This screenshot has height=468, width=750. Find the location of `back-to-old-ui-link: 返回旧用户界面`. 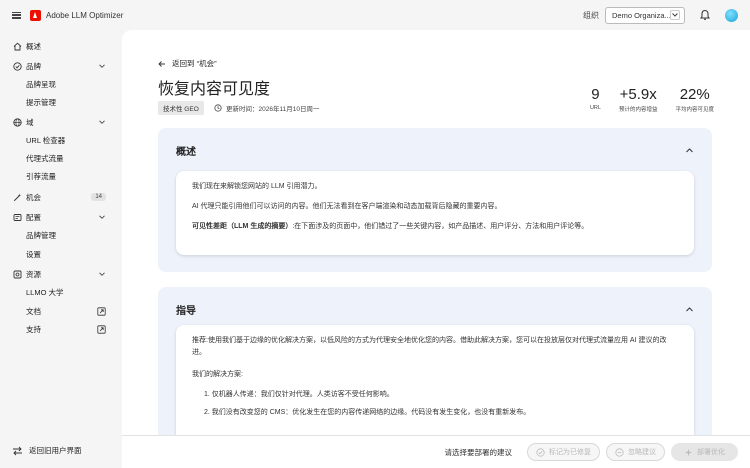

back-to-old-ui-link: 返回旧用户界面 is located at coordinates (47, 450).